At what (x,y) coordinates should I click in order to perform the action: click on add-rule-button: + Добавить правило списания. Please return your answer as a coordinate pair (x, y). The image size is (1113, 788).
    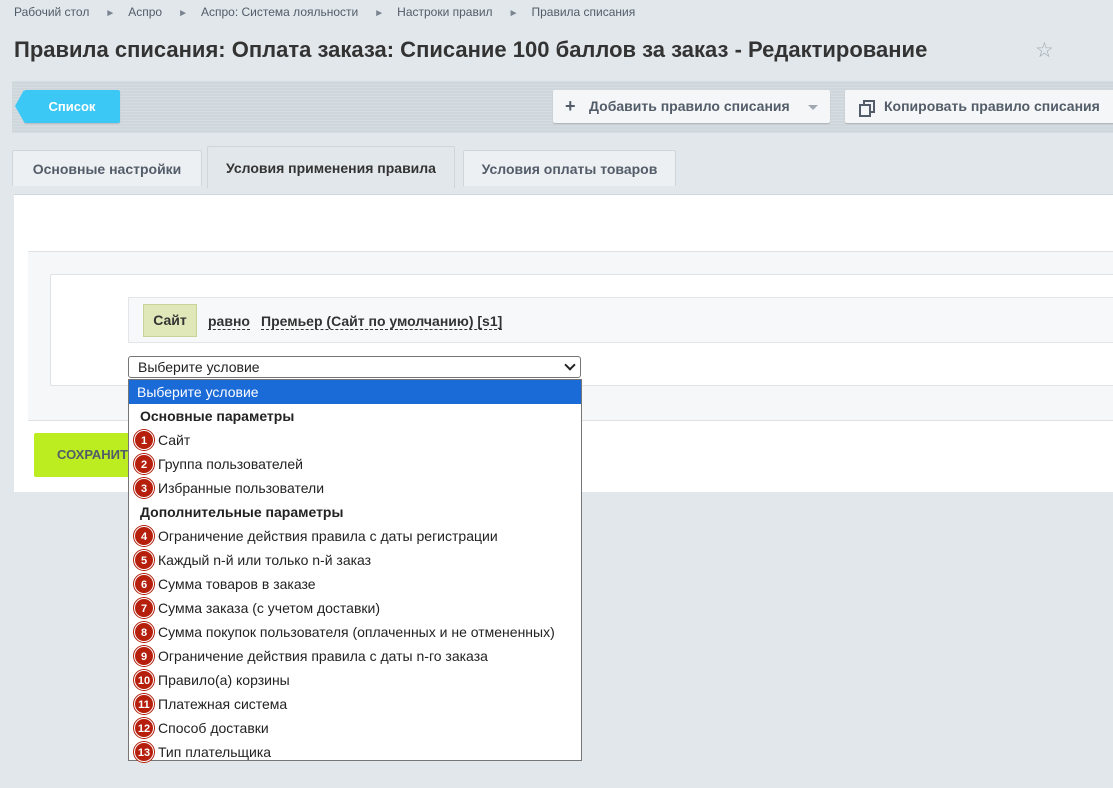
    Looking at the image, I should click on (691, 106).